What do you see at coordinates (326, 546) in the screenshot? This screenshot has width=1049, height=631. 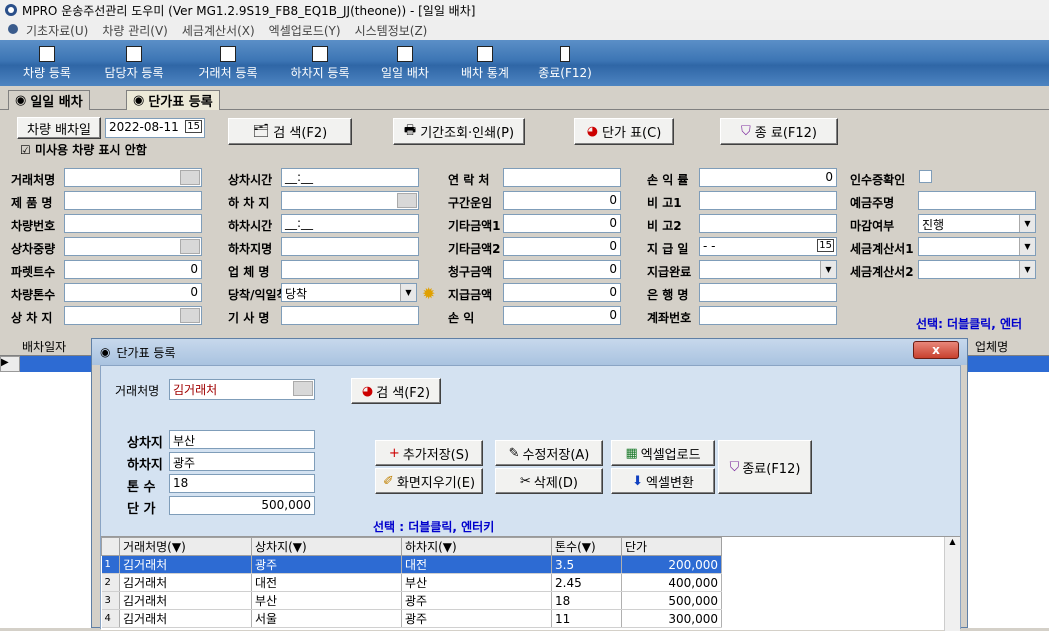 I see `grid-header-cell: 상차지(▼)` at bounding box center [326, 546].